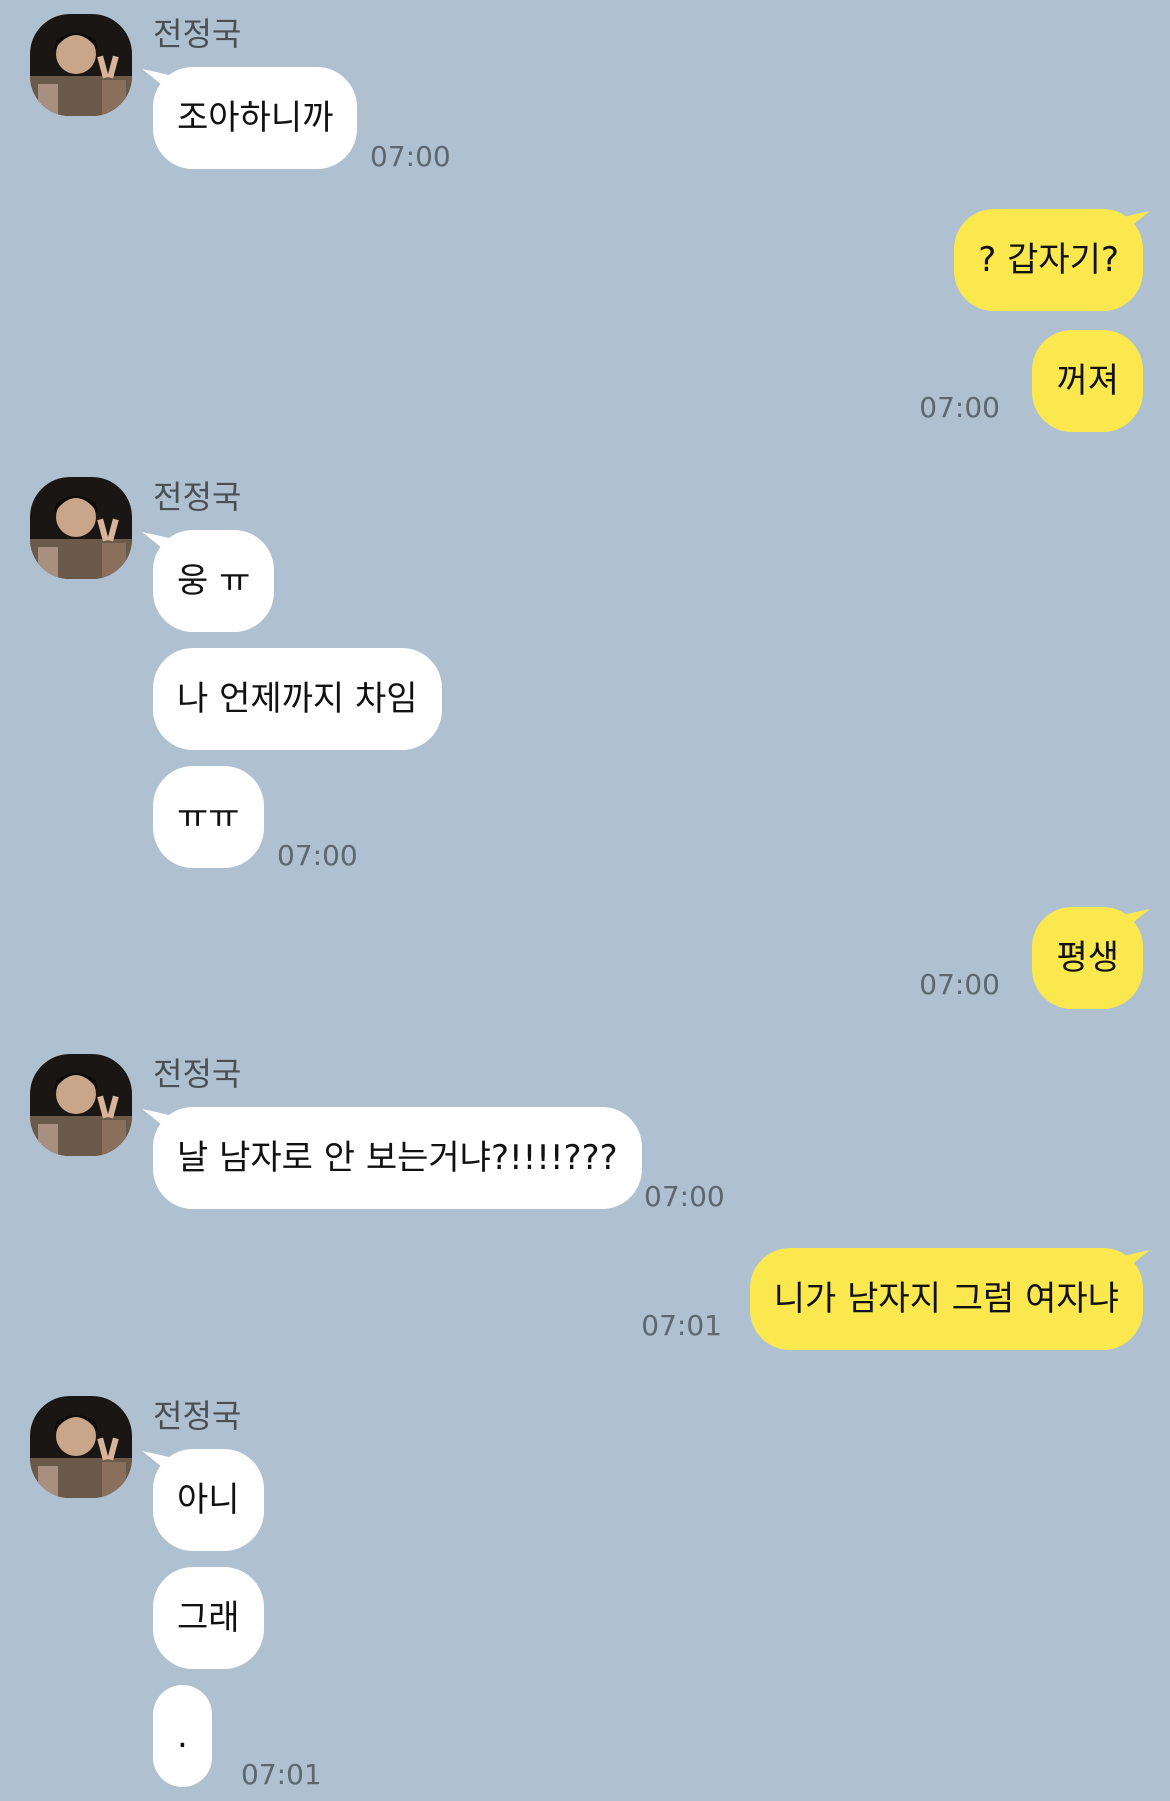 This screenshot has width=1170, height=1801. I want to click on message-bubble: 웅 ㅠ, so click(214, 581).